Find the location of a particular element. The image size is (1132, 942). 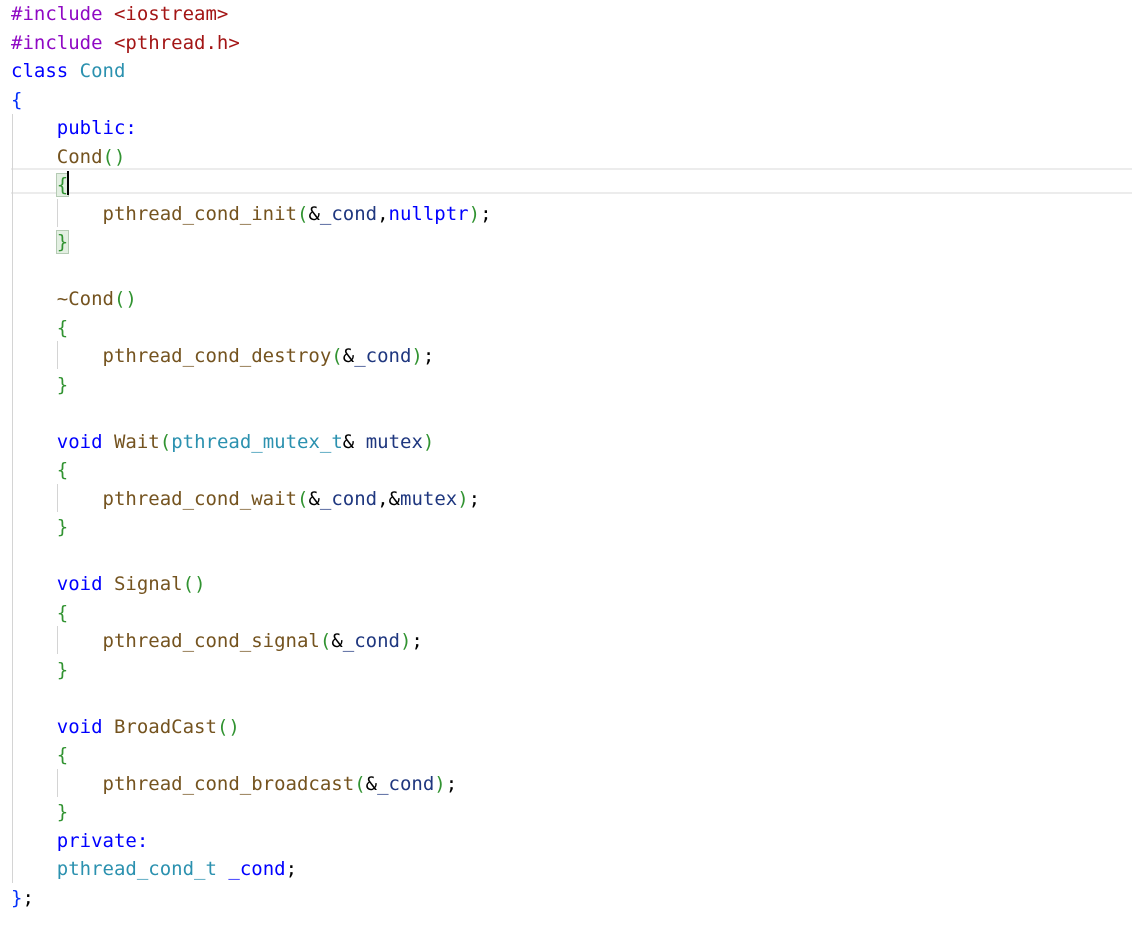

code-token: pthread_cond_destroy is located at coordinates (217, 356).